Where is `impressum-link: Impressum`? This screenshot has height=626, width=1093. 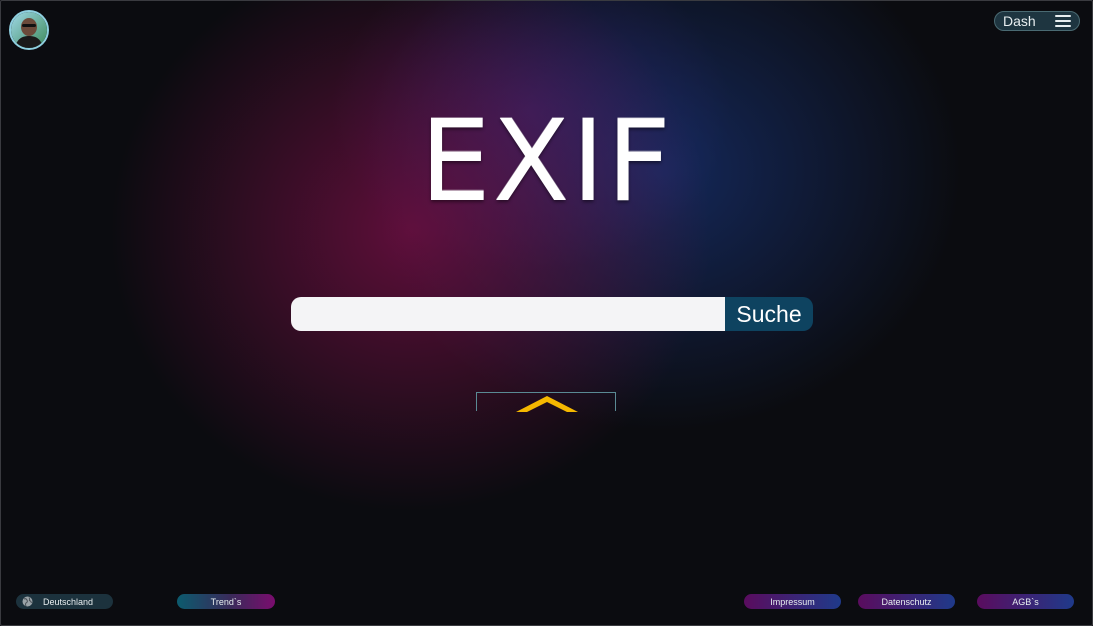
impressum-link: Impressum is located at coordinates (792, 601).